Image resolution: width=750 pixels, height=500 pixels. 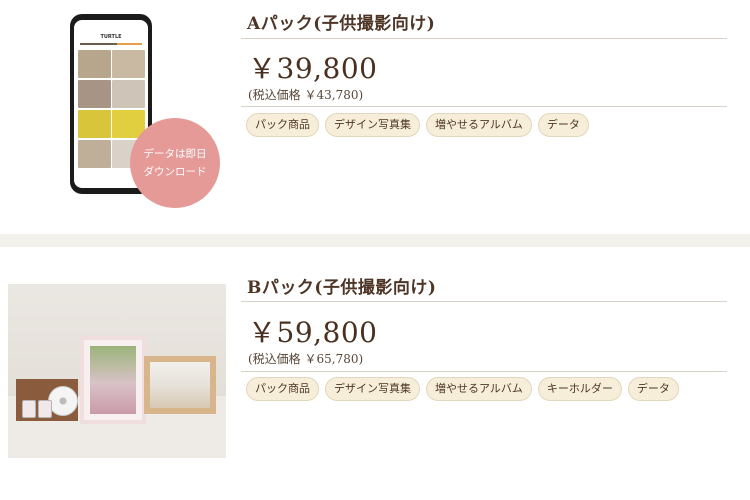 I want to click on same-day-download-badge: データは即日 ダウンロード, so click(x=175, y=163).